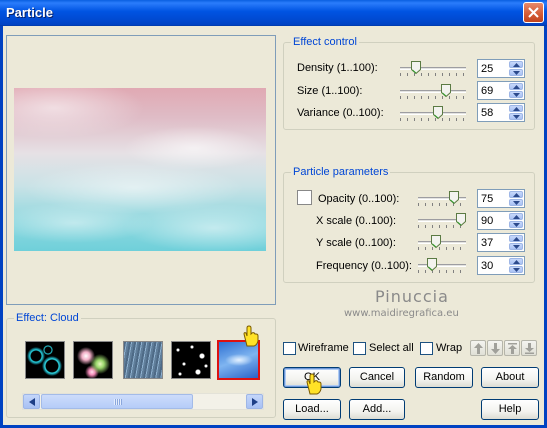 Image resolution: width=547 pixels, height=428 pixels. I want to click on opacity-checkbox, so click(304, 197).